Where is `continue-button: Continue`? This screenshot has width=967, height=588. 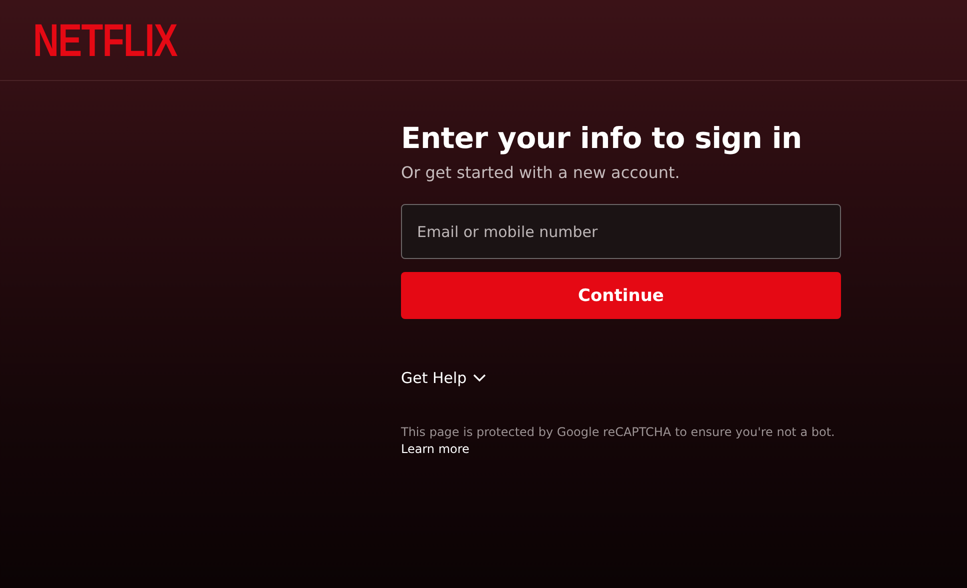
continue-button: Continue is located at coordinates (621, 295).